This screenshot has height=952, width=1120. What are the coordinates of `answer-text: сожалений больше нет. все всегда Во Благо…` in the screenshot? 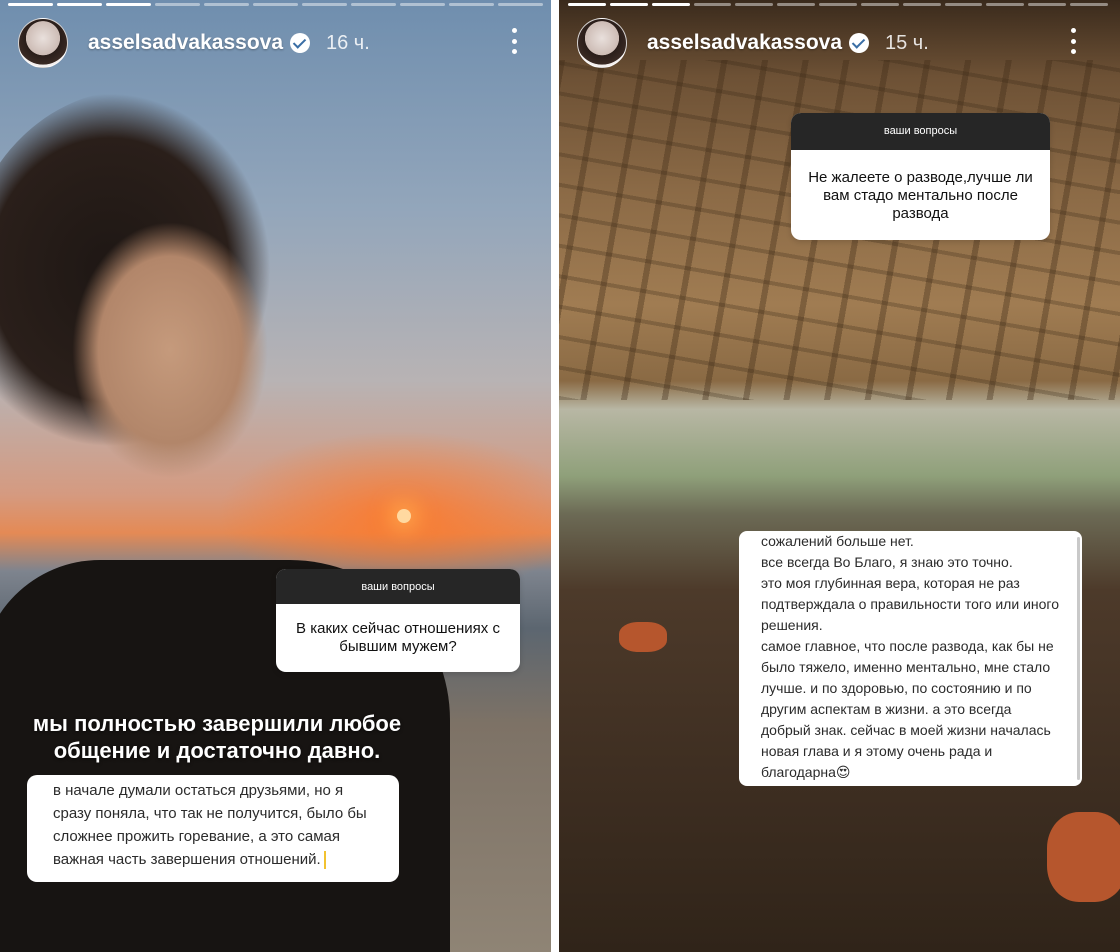 It's located at (910, 657).